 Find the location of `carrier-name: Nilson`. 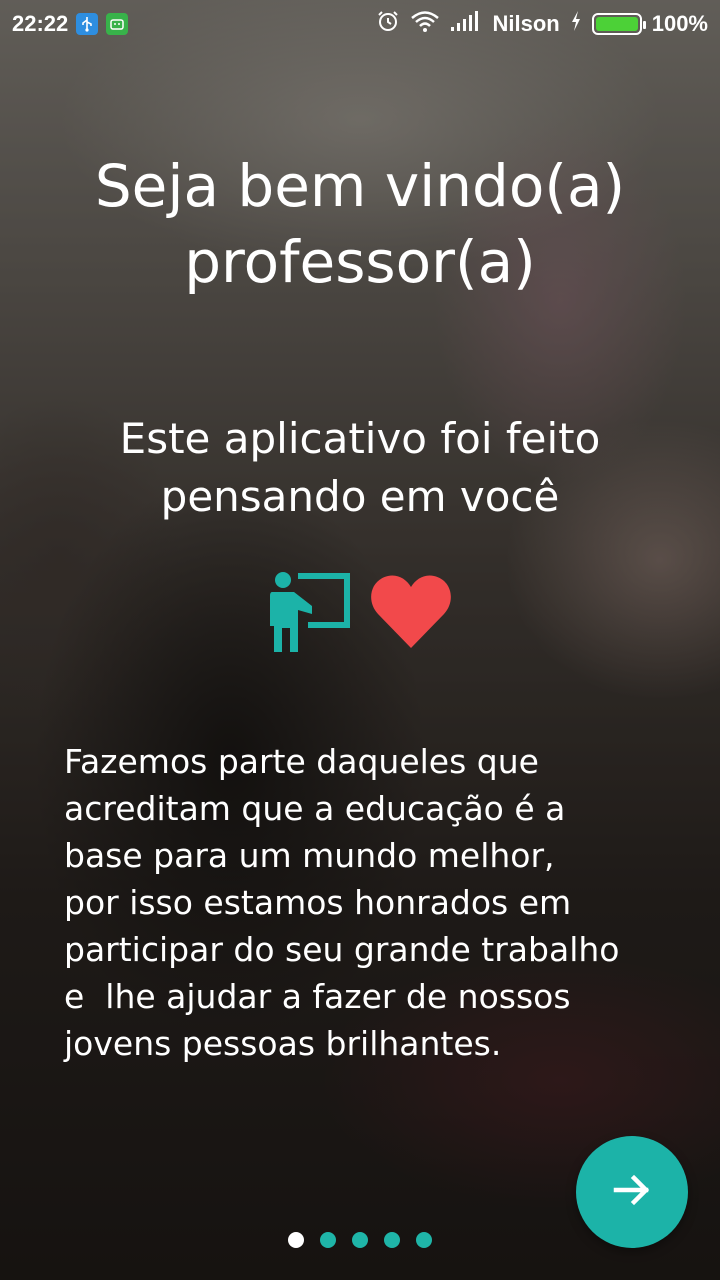

carrier-name: Nilson is located at coordinates (526, 23).